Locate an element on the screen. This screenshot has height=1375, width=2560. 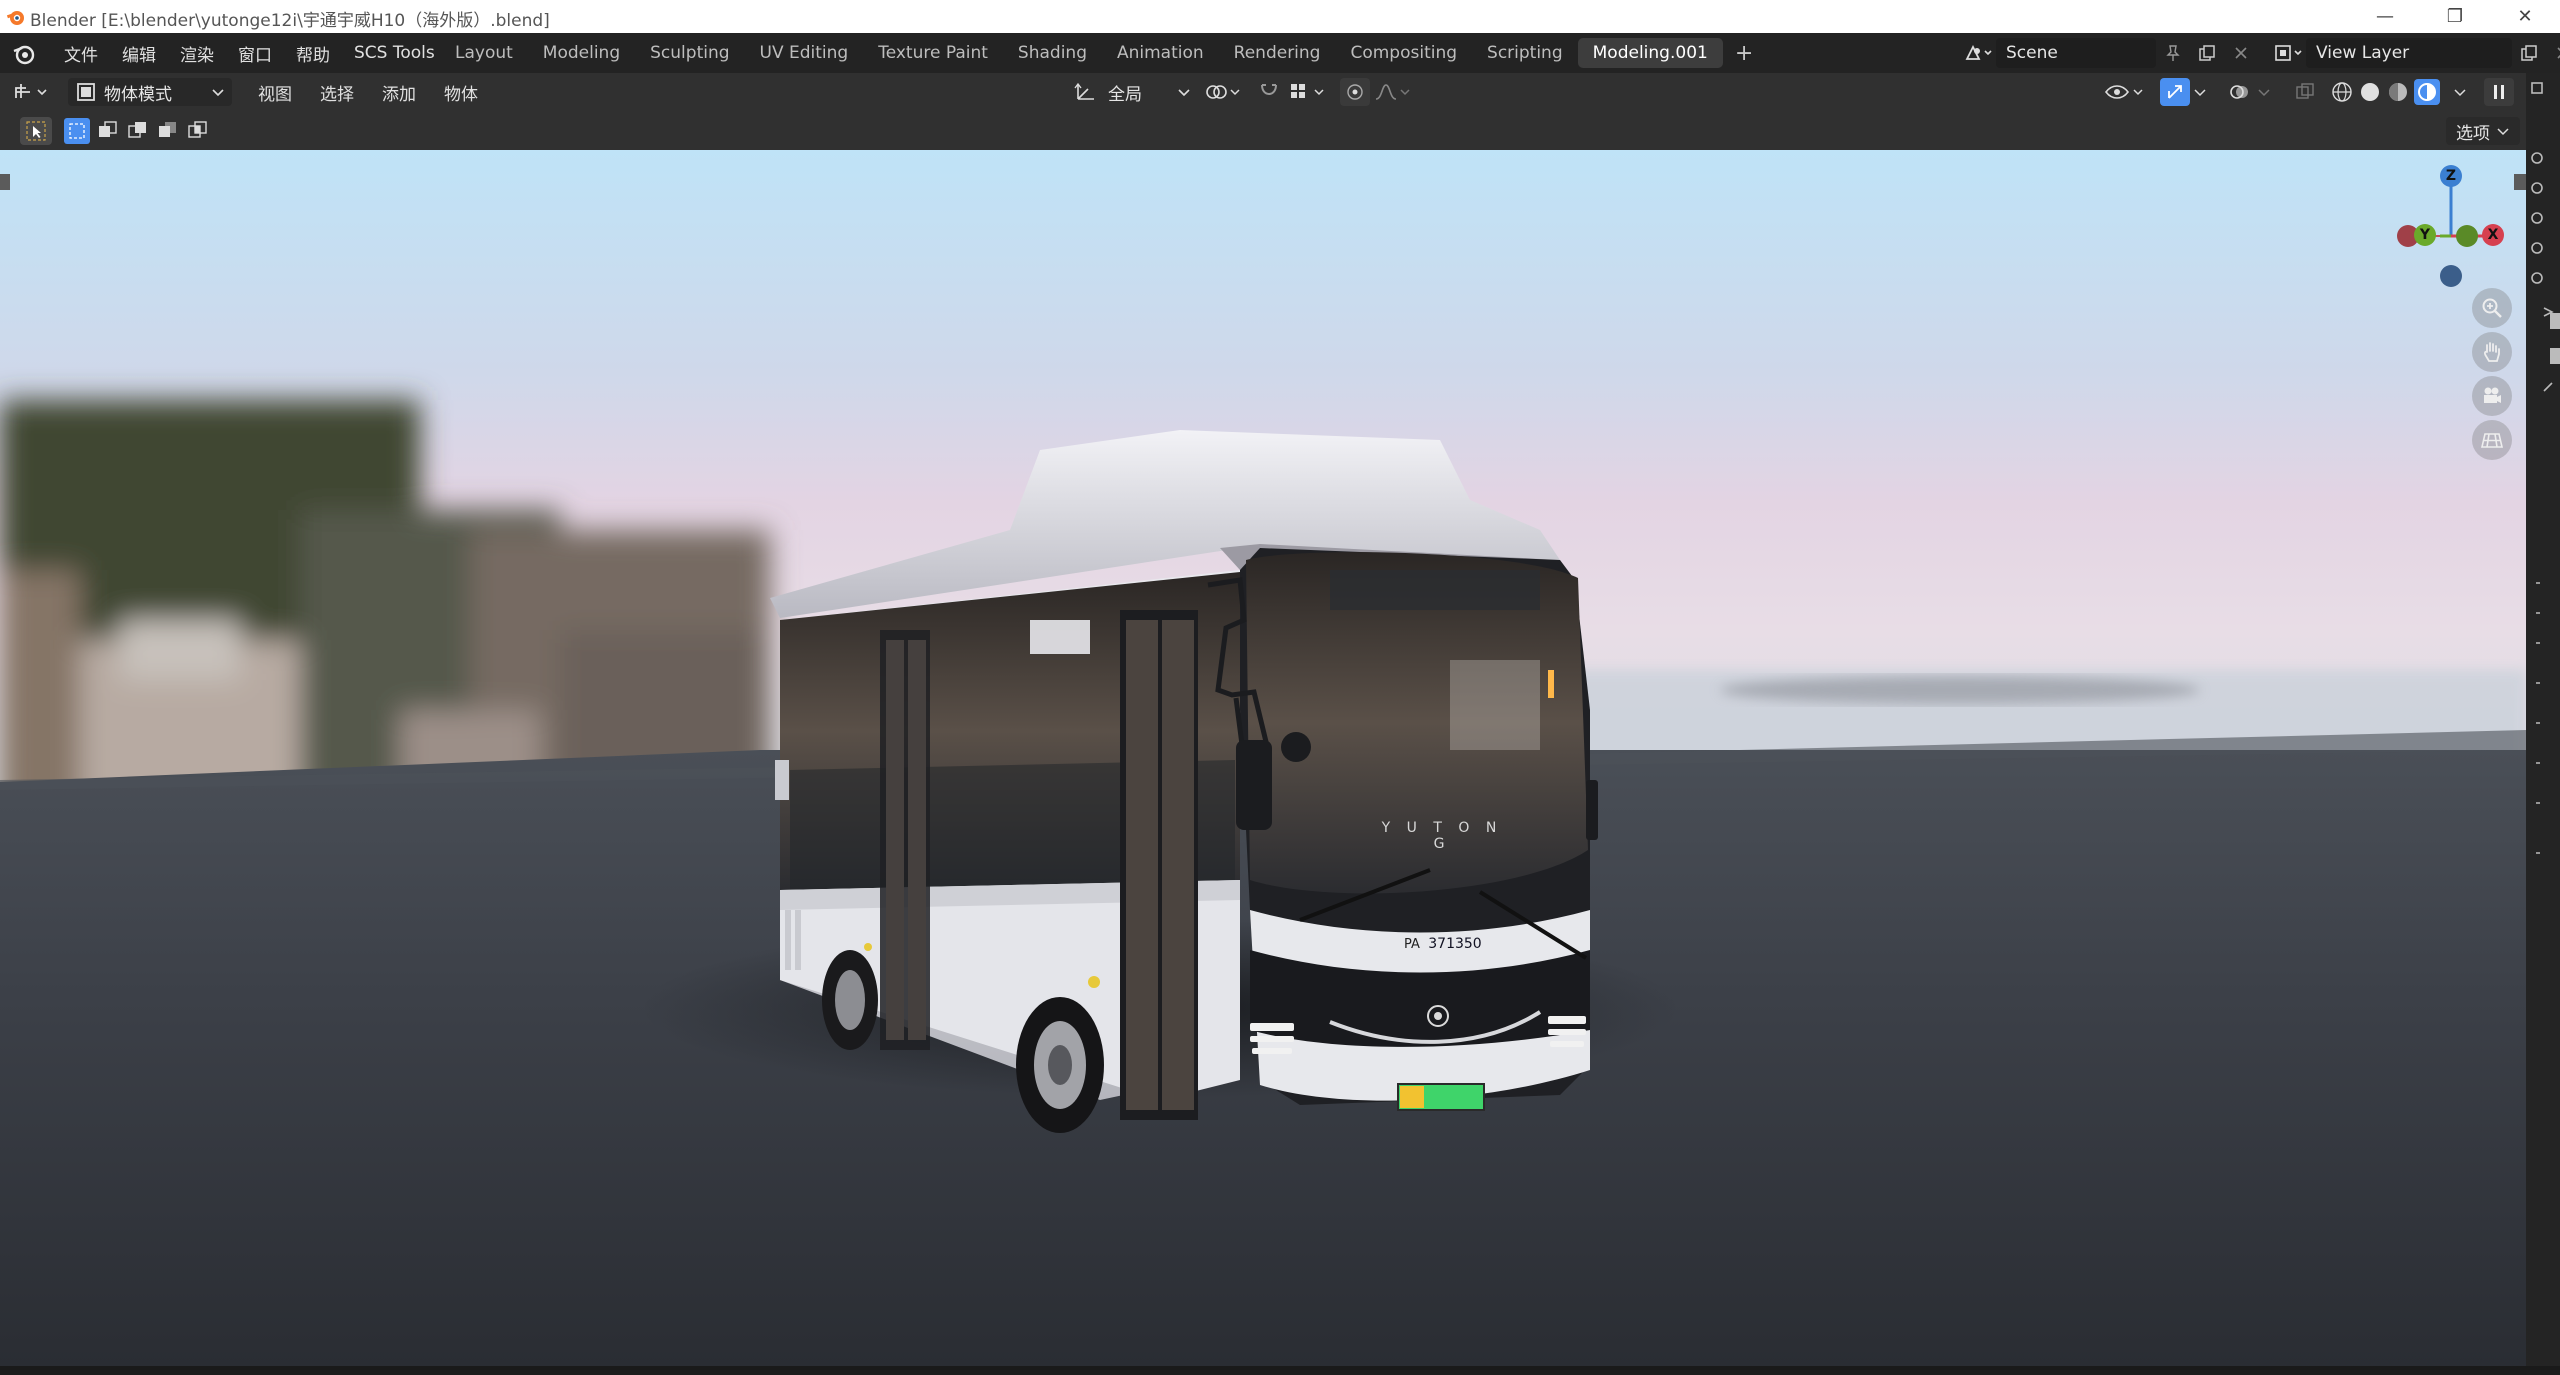
menu-help: 帮助 is located at coordinates (313, 53).